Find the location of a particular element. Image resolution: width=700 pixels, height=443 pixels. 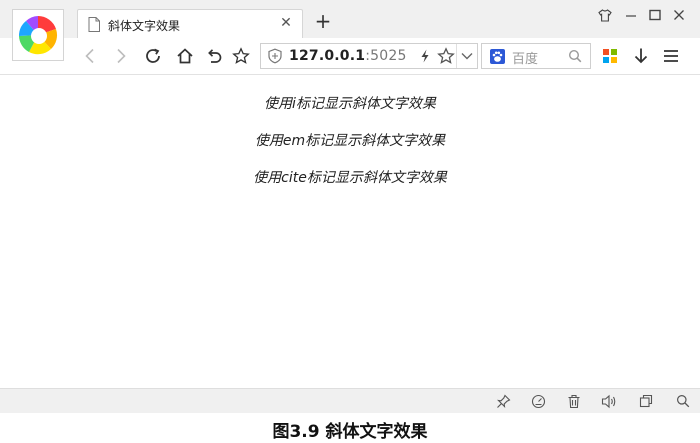

browser-logo is located at coordinates (38, 35).